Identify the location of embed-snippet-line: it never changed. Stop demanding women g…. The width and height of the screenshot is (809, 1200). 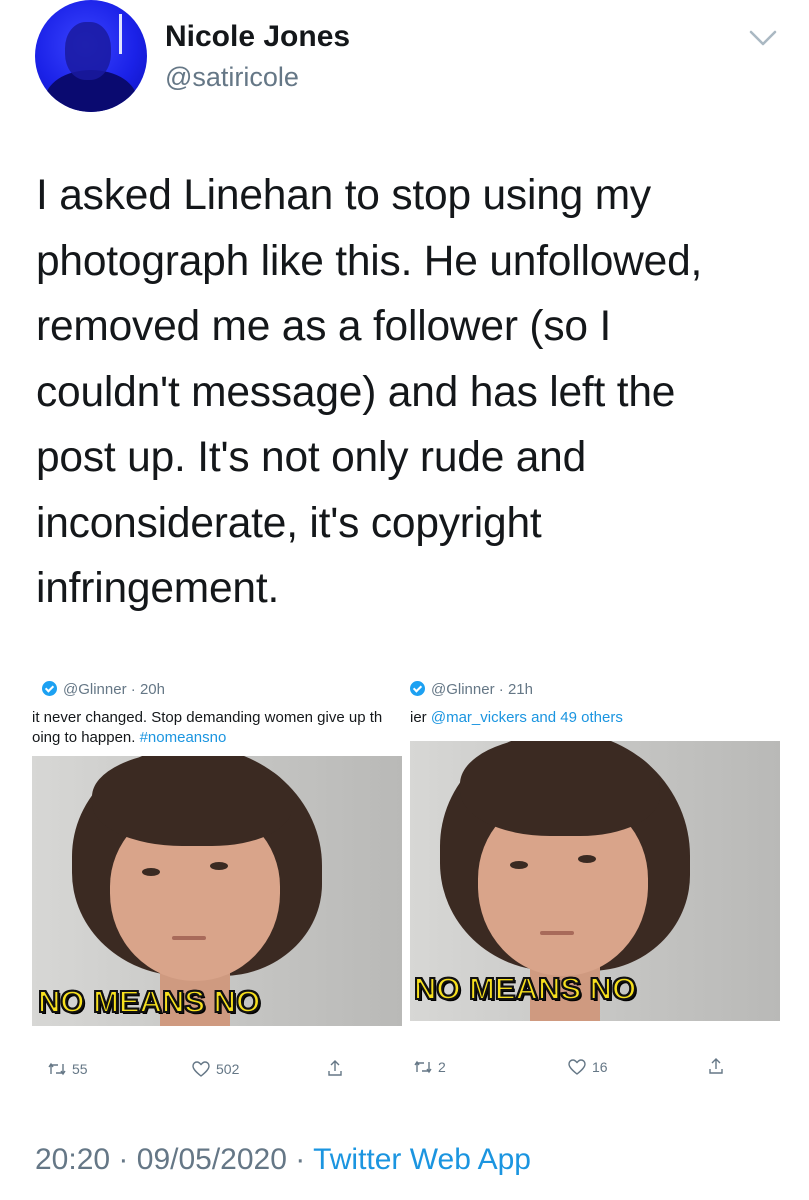
(207, 717).